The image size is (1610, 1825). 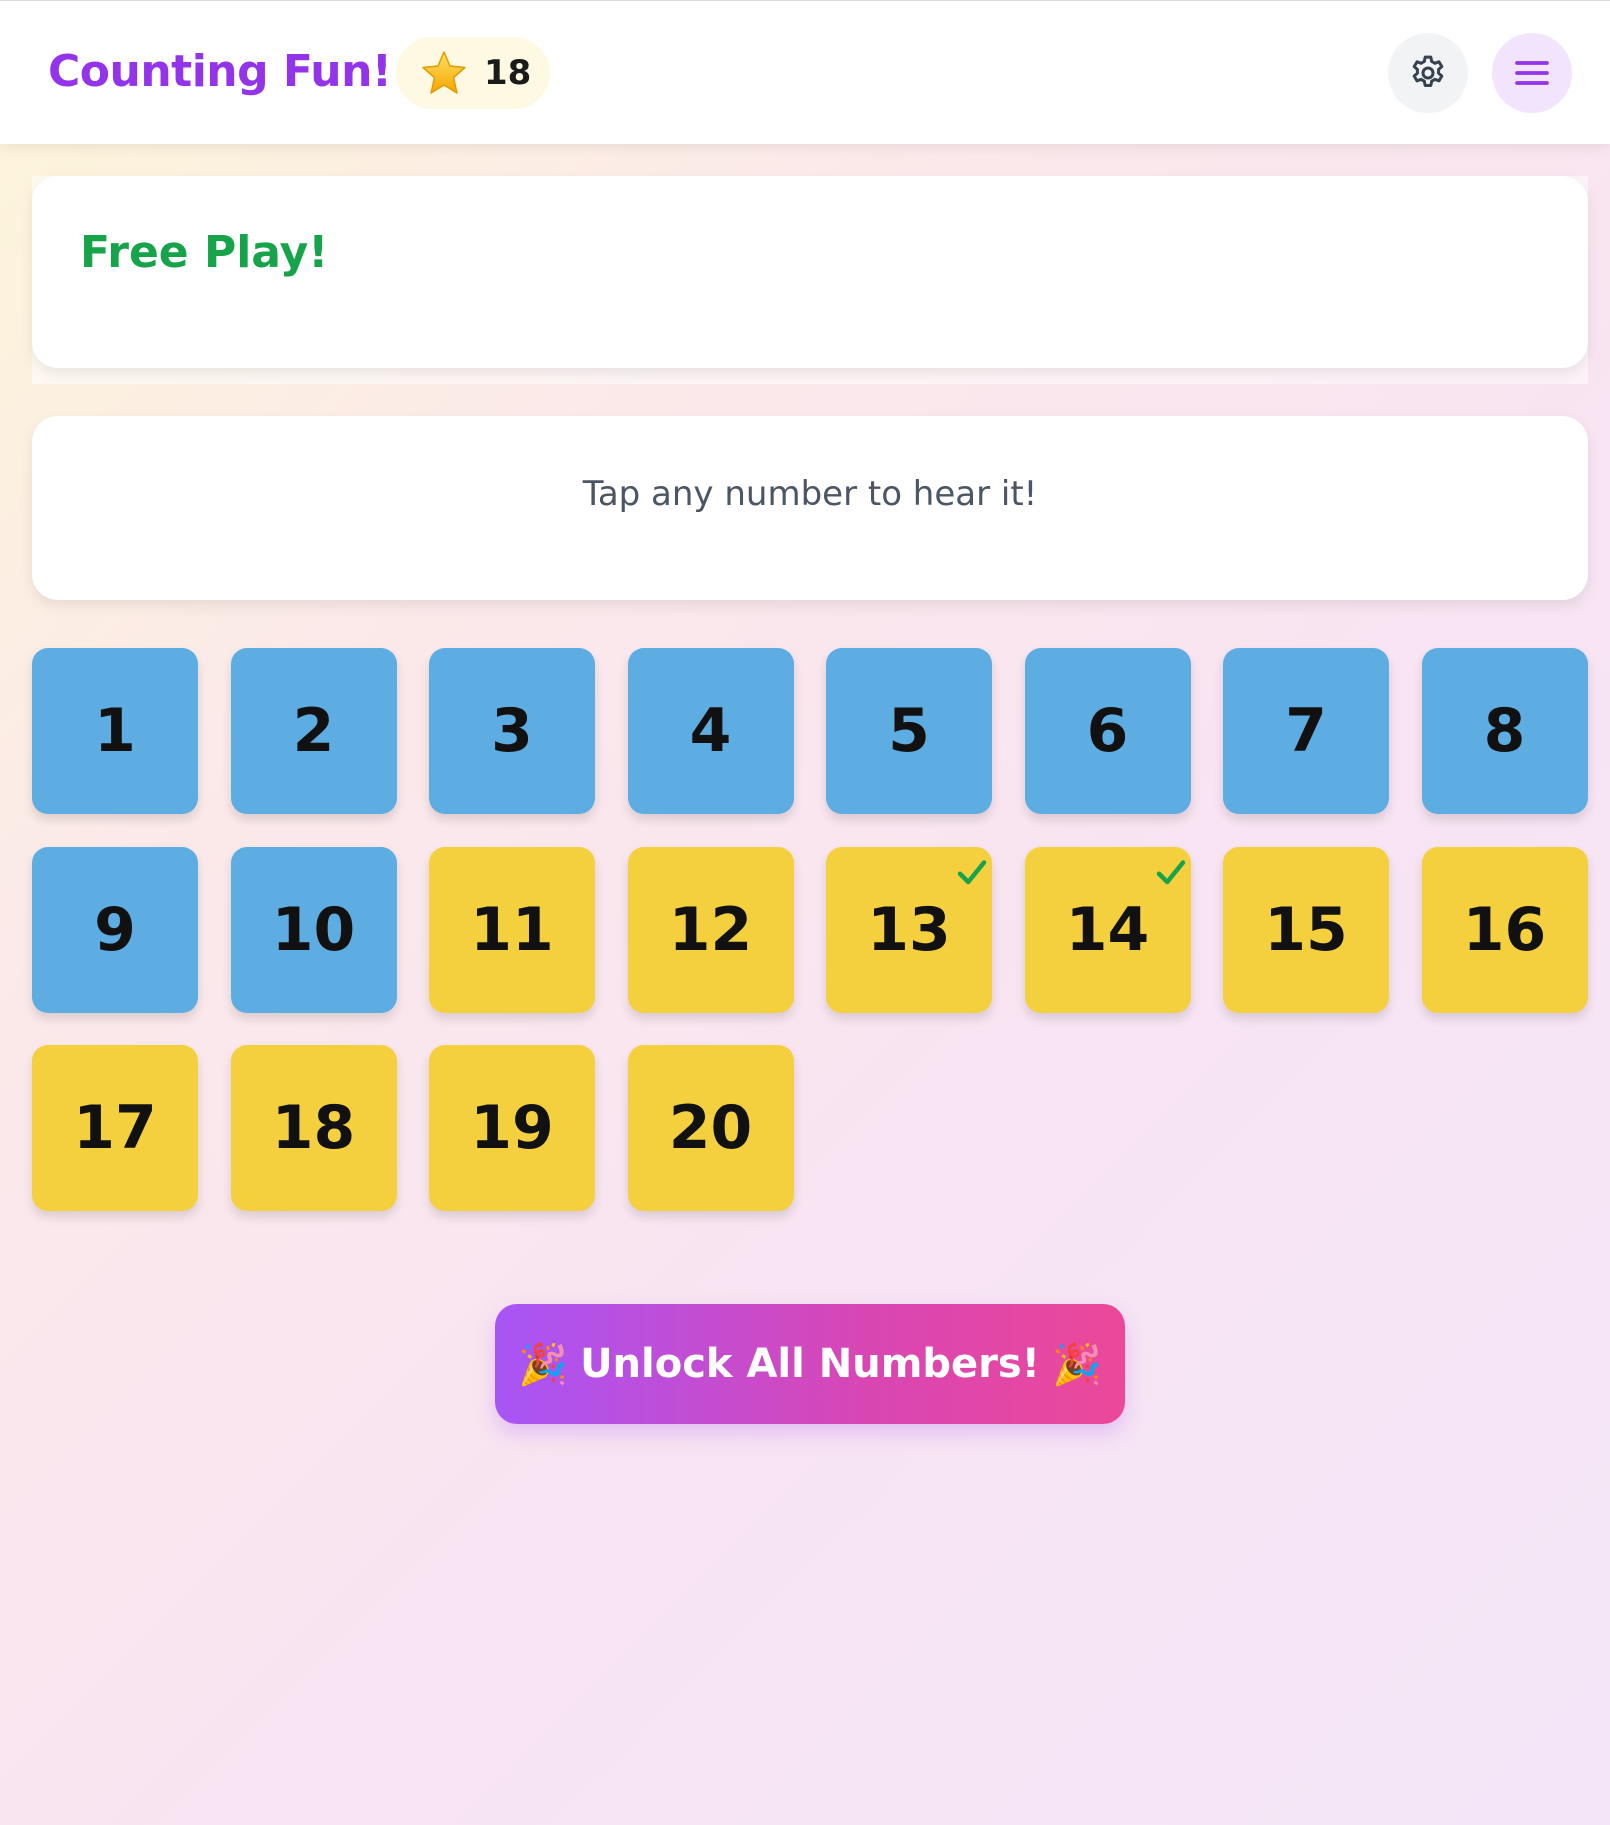 I want to click on number-tile-label: 14, so click(x=1107, y=929).